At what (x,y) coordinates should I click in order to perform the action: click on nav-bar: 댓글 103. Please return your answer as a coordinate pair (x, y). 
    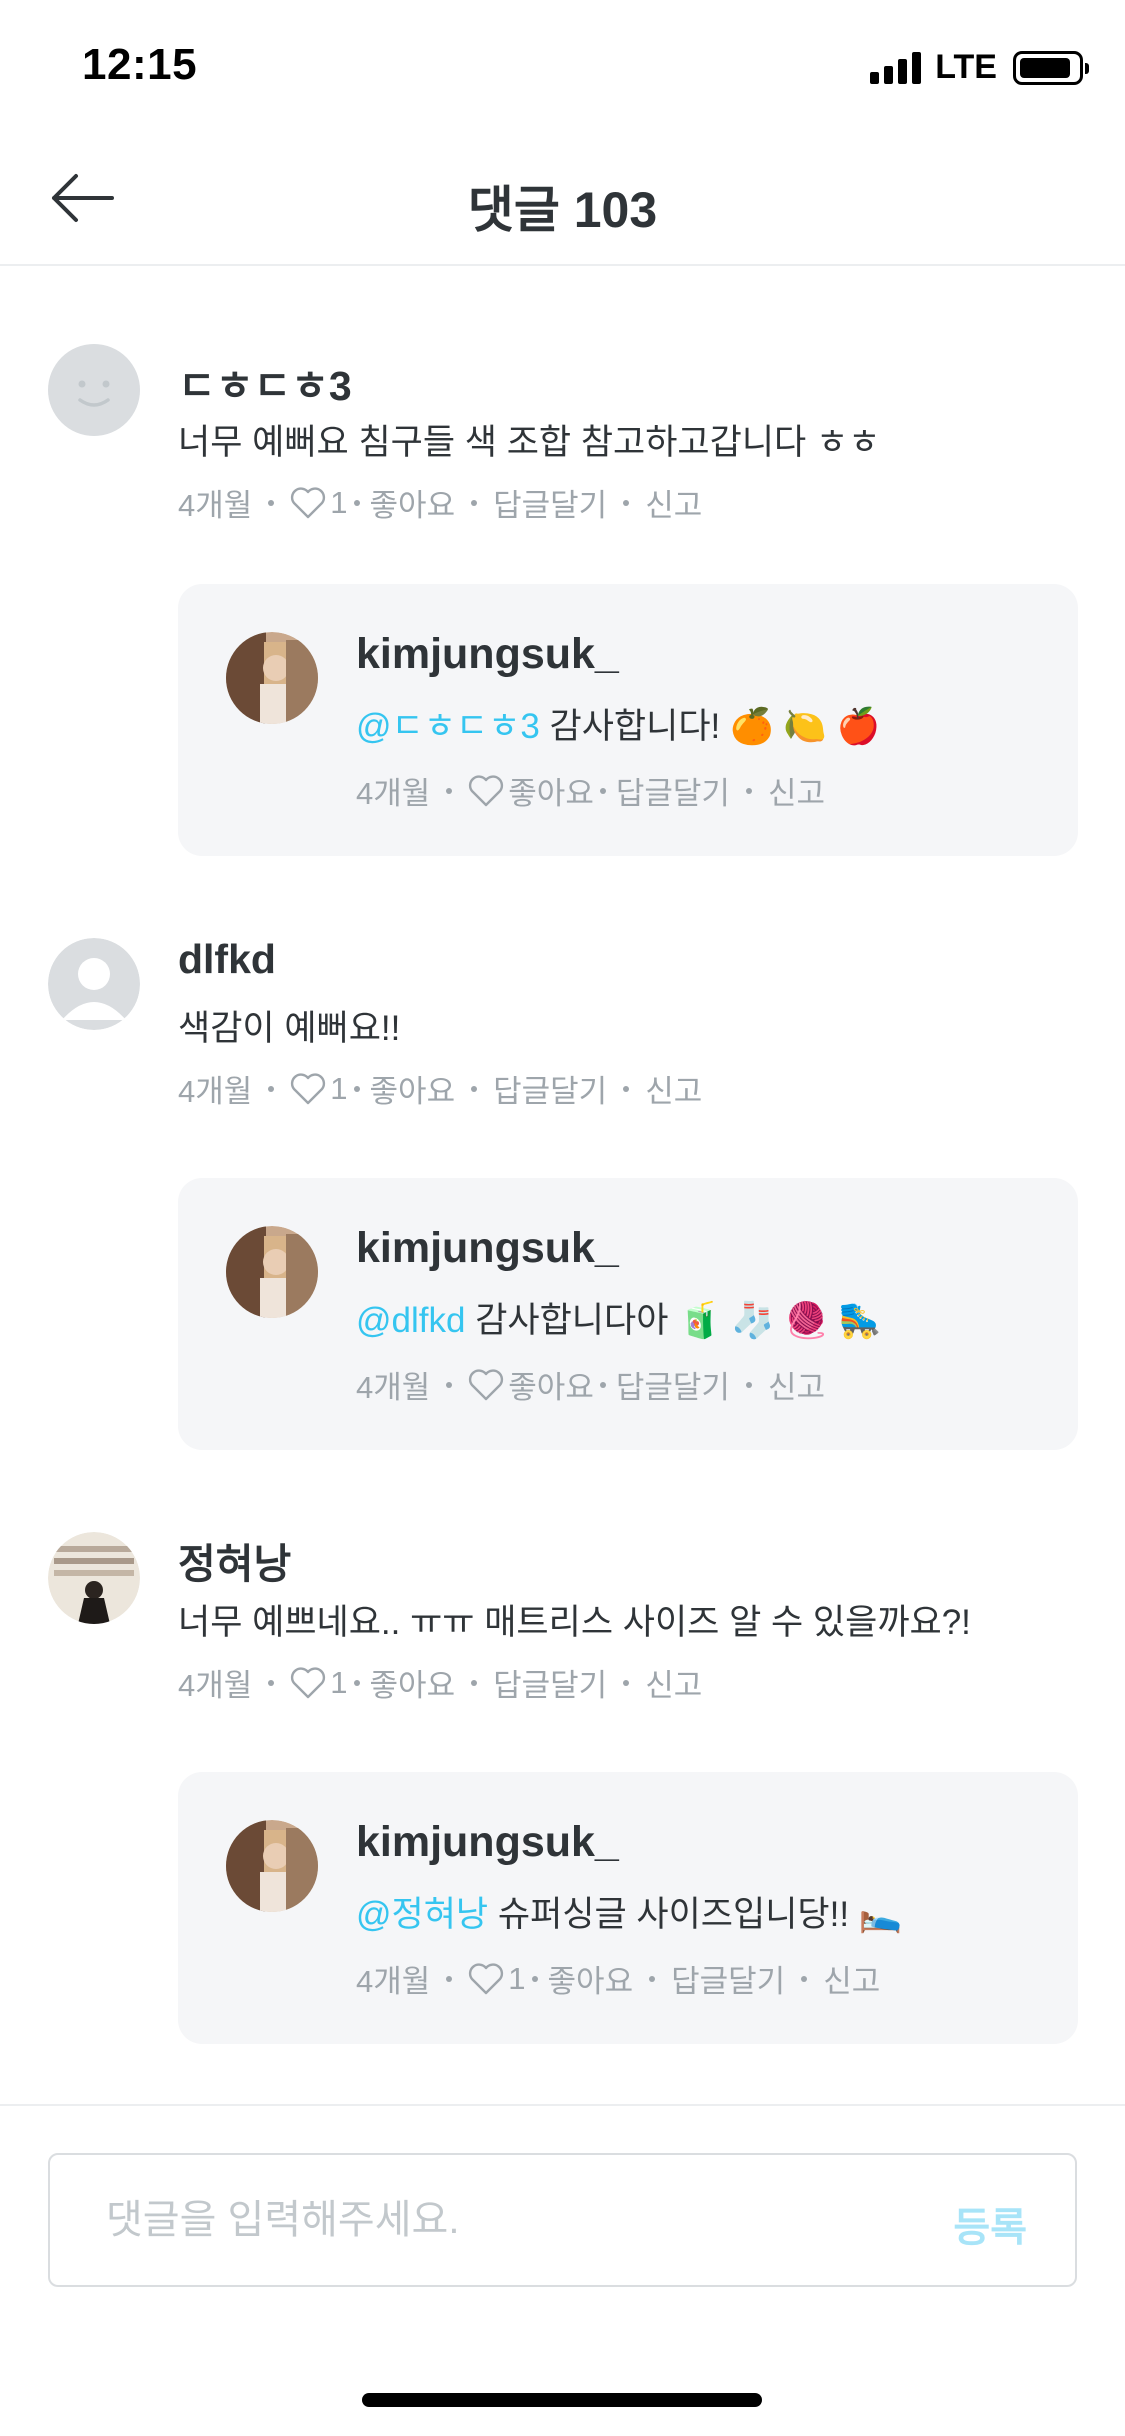
    Looking at the image, I should click on (562, 199).